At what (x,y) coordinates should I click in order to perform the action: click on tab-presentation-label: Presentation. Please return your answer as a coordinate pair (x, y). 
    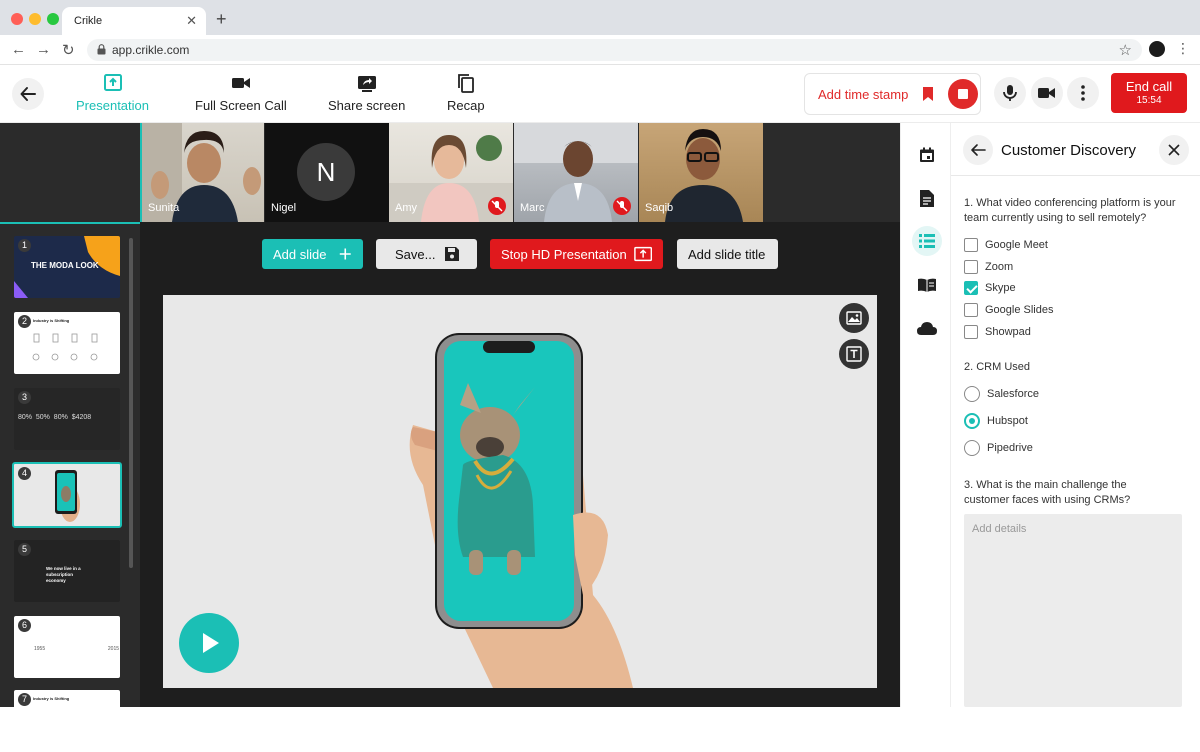
    Looking at the image, I should click on (112, 105).